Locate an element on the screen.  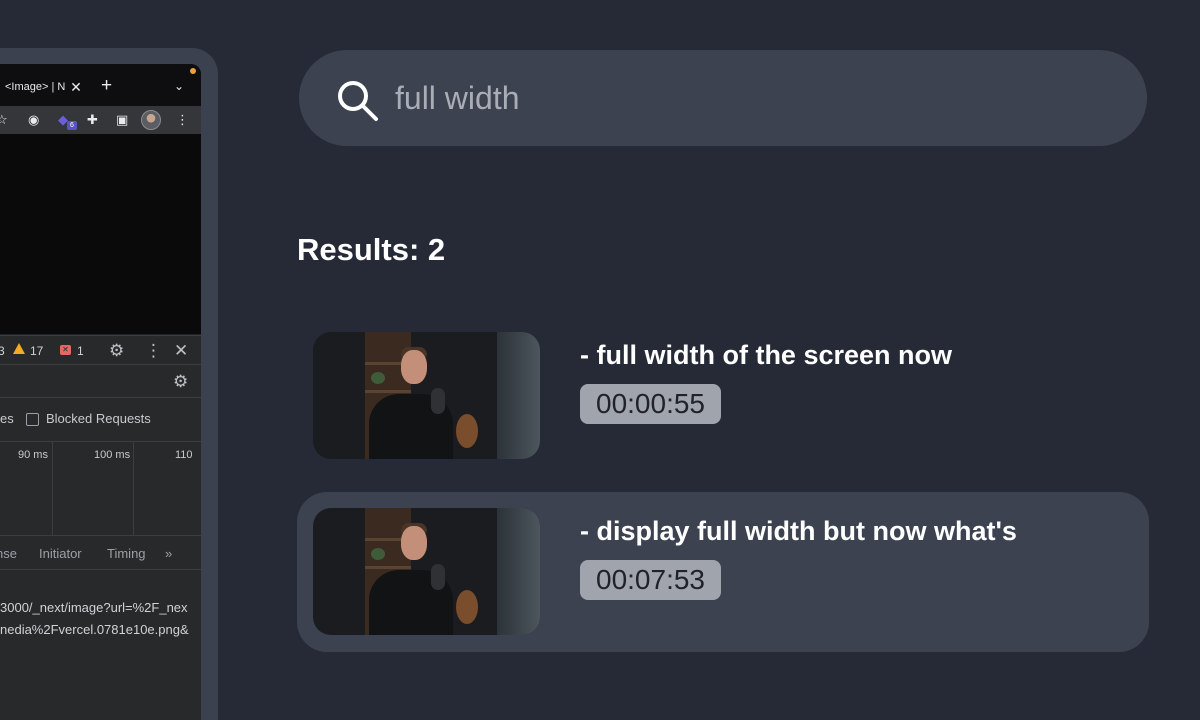
error-icon: ✕ is located at coordinates (65, 350).